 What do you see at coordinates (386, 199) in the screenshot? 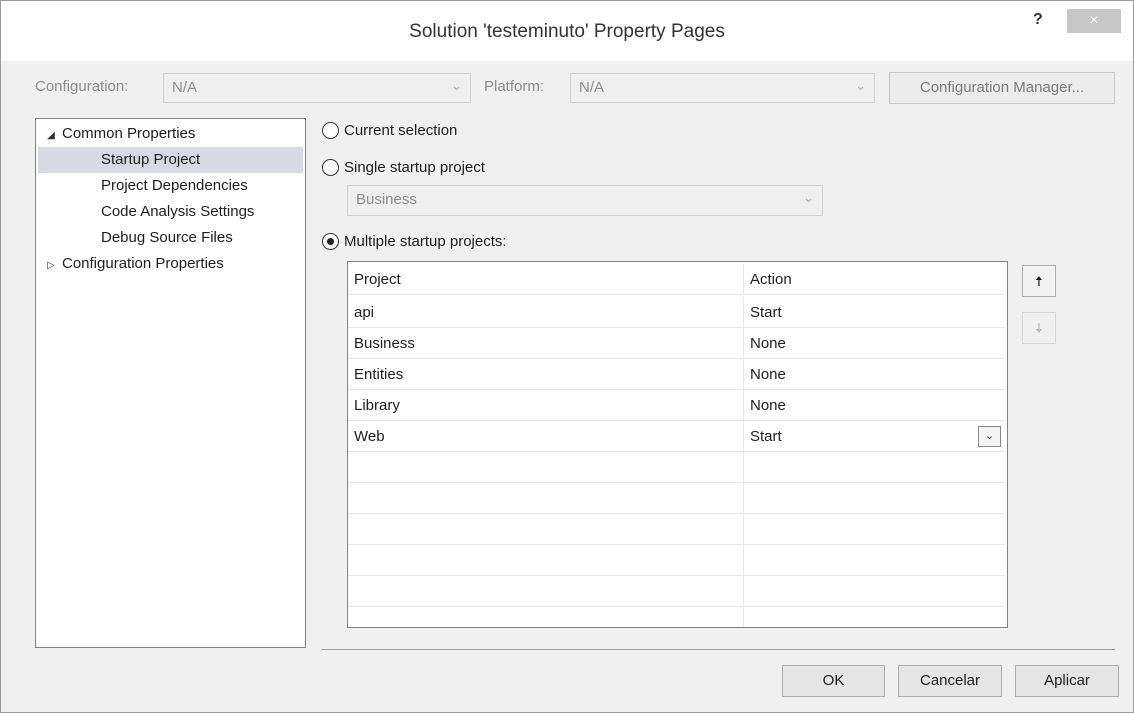
I see `single-project-value: Business` at bounding box center [386, 199].